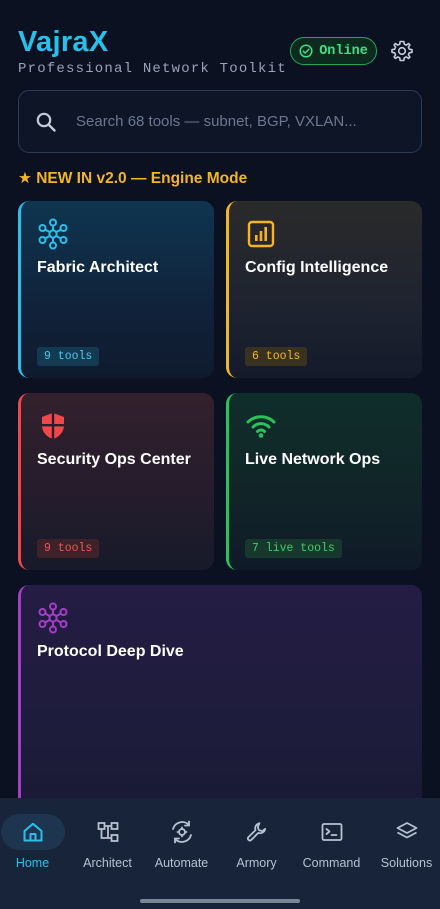  I want to click on nav-command-icon-wrap, so click(332, 832).